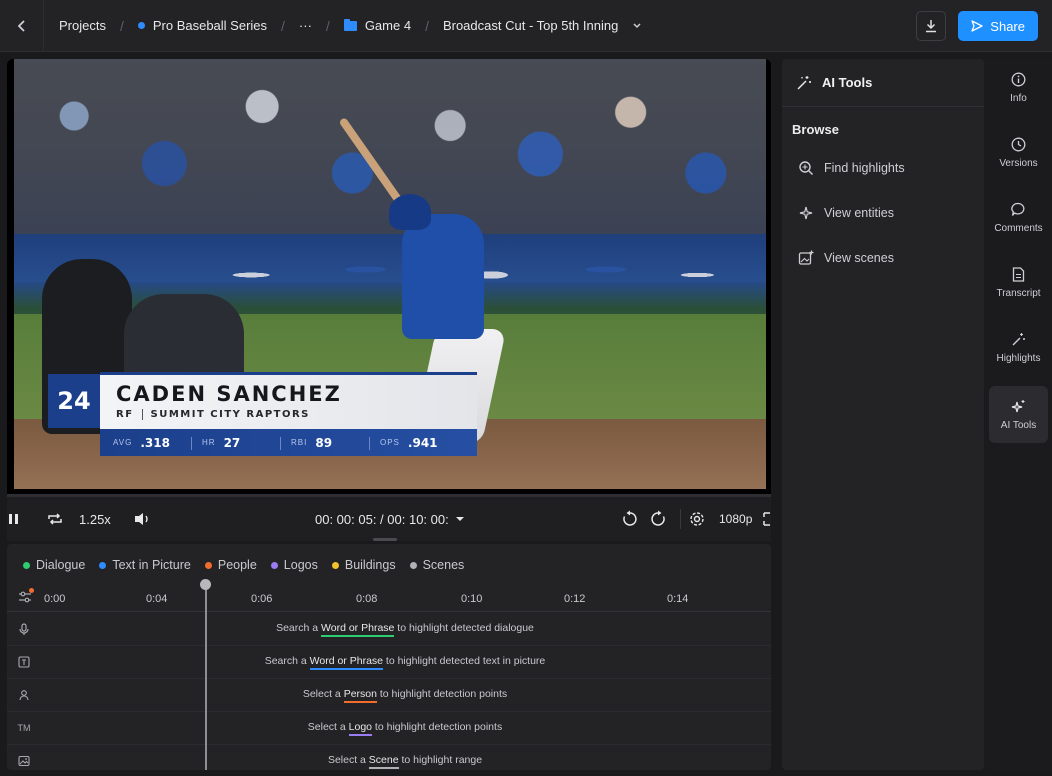  What do you see at coordinates (575, 599) in the screenshot?
I see `time-tick: 0:12` at bounding box center [575, 599].